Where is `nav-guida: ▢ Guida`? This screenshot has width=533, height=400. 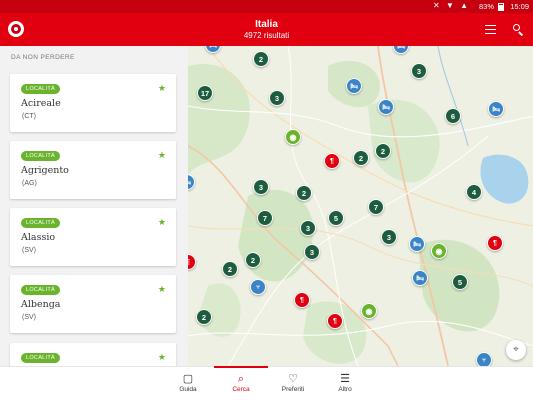
nav-guida: ▢ Guida is located at coordinates (188, 383).